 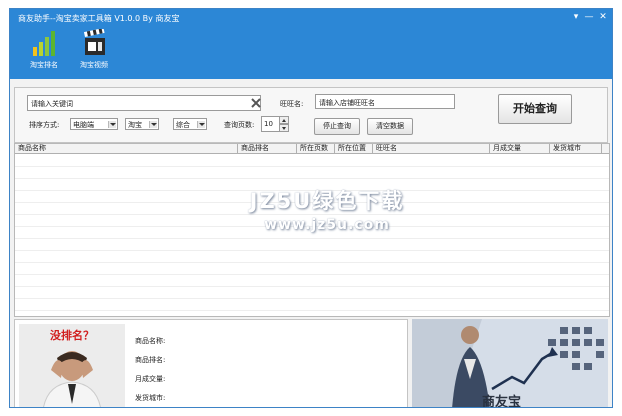 I want to click on shop-name-input: 请输入店铺旺旺名, so click(x=385, y=101).